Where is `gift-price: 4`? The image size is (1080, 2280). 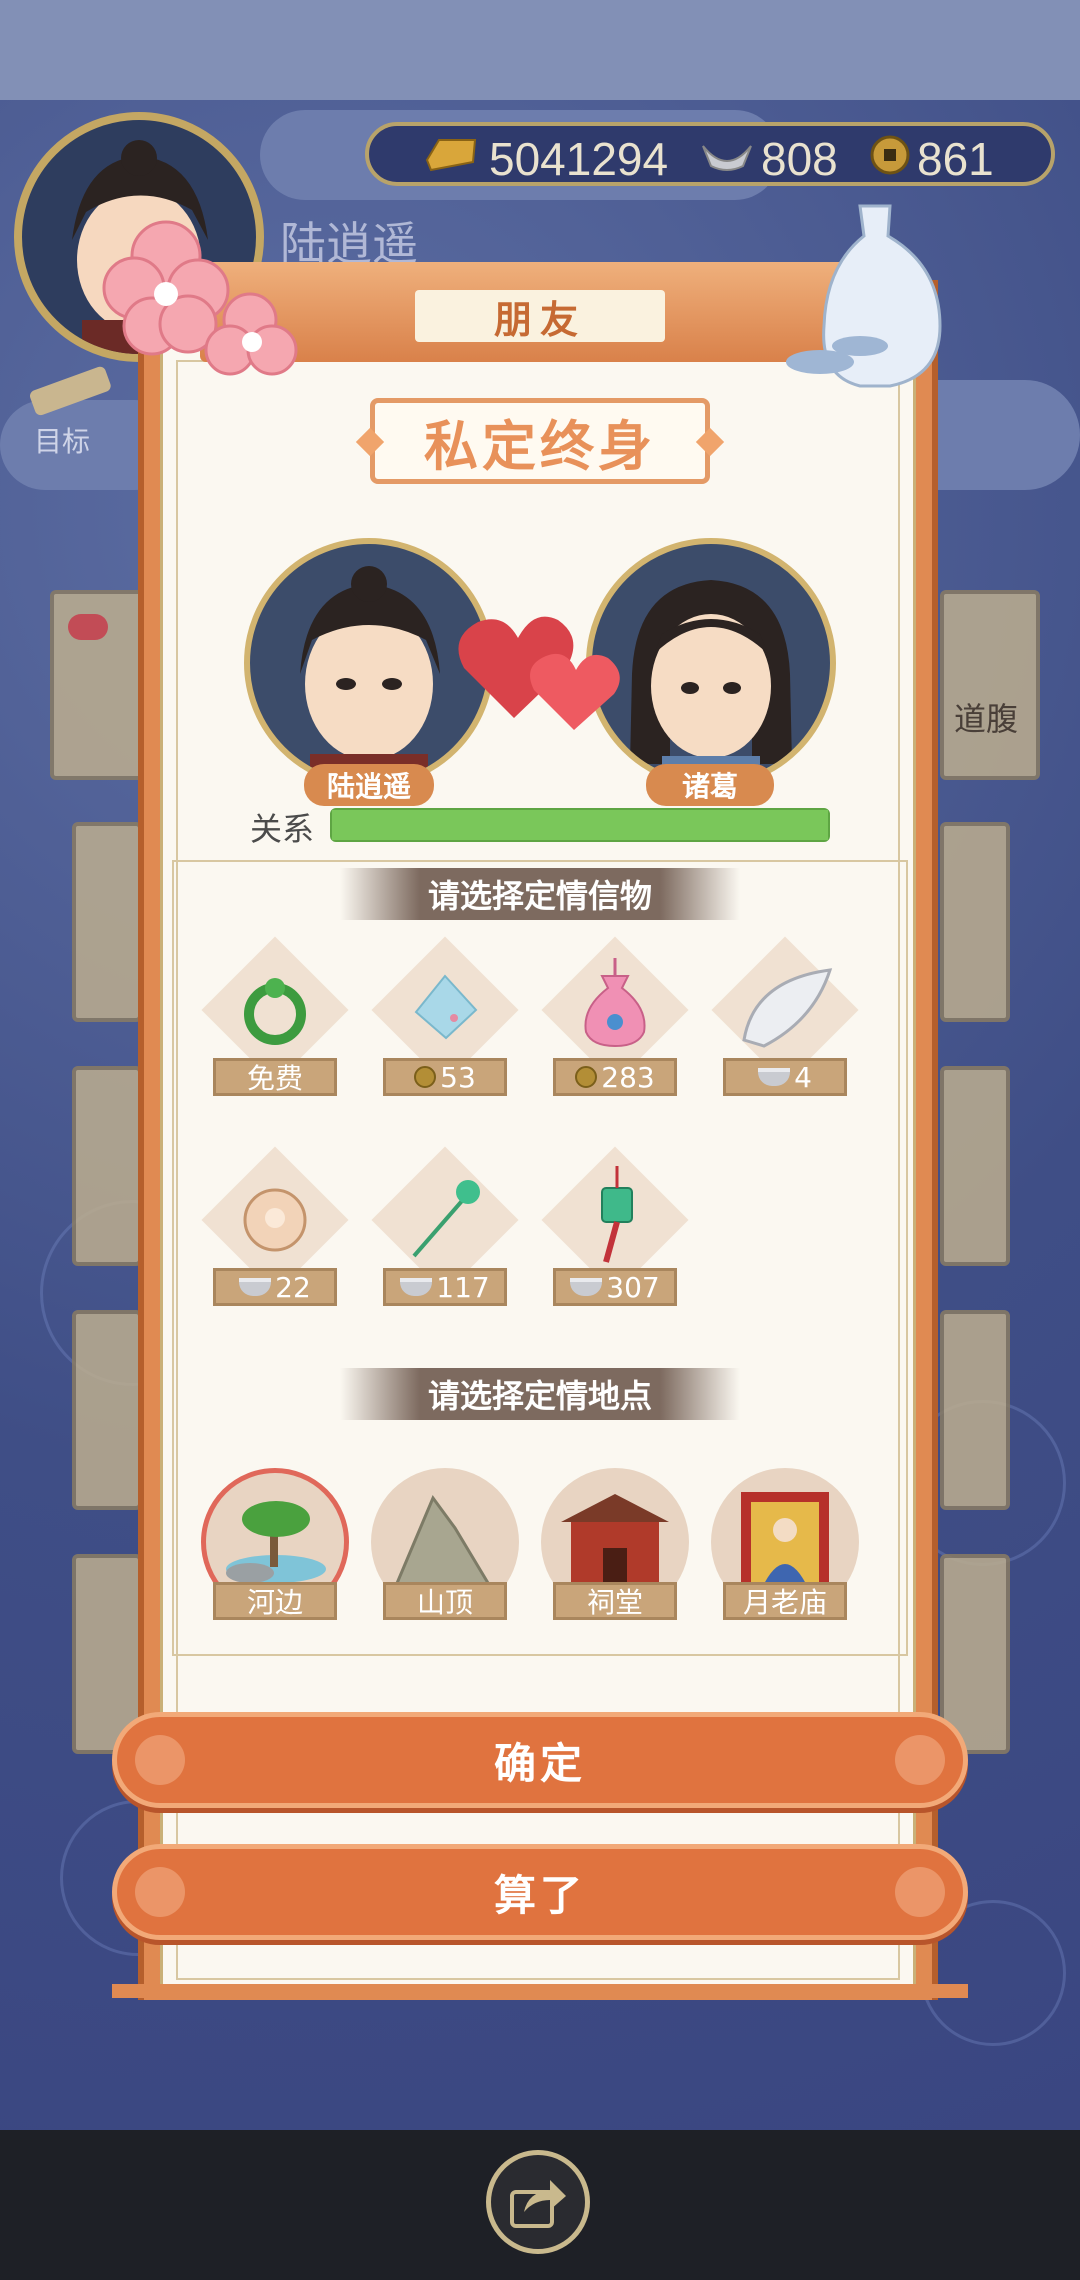
gift-price: 4 is located at coordinates (785, 1077).